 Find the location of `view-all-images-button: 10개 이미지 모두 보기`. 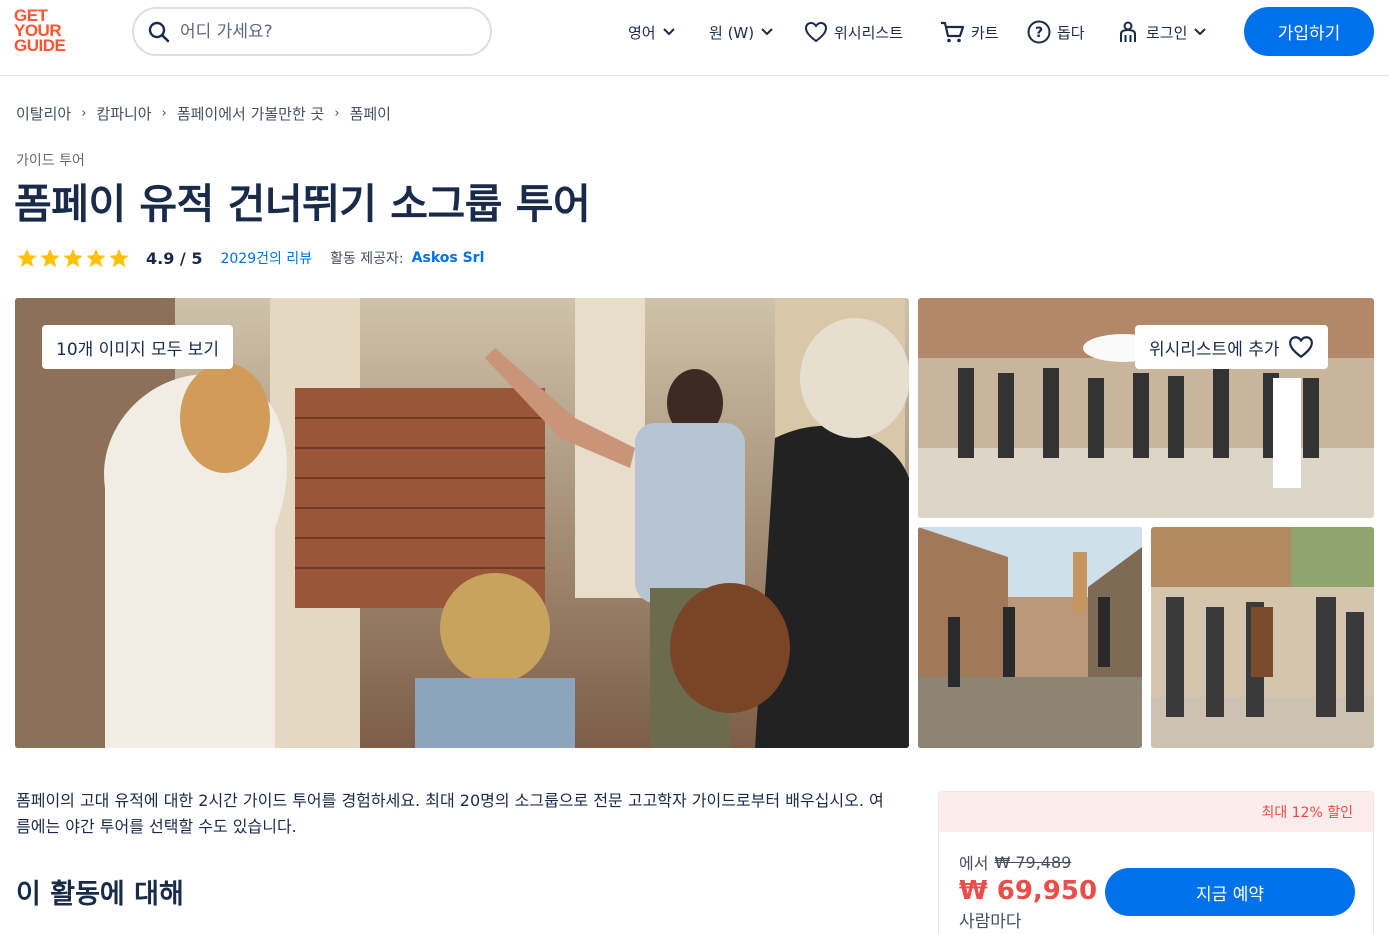

view-all-images-button: 10개 이미지 모두 보기 is located at coordinates (137, 347).